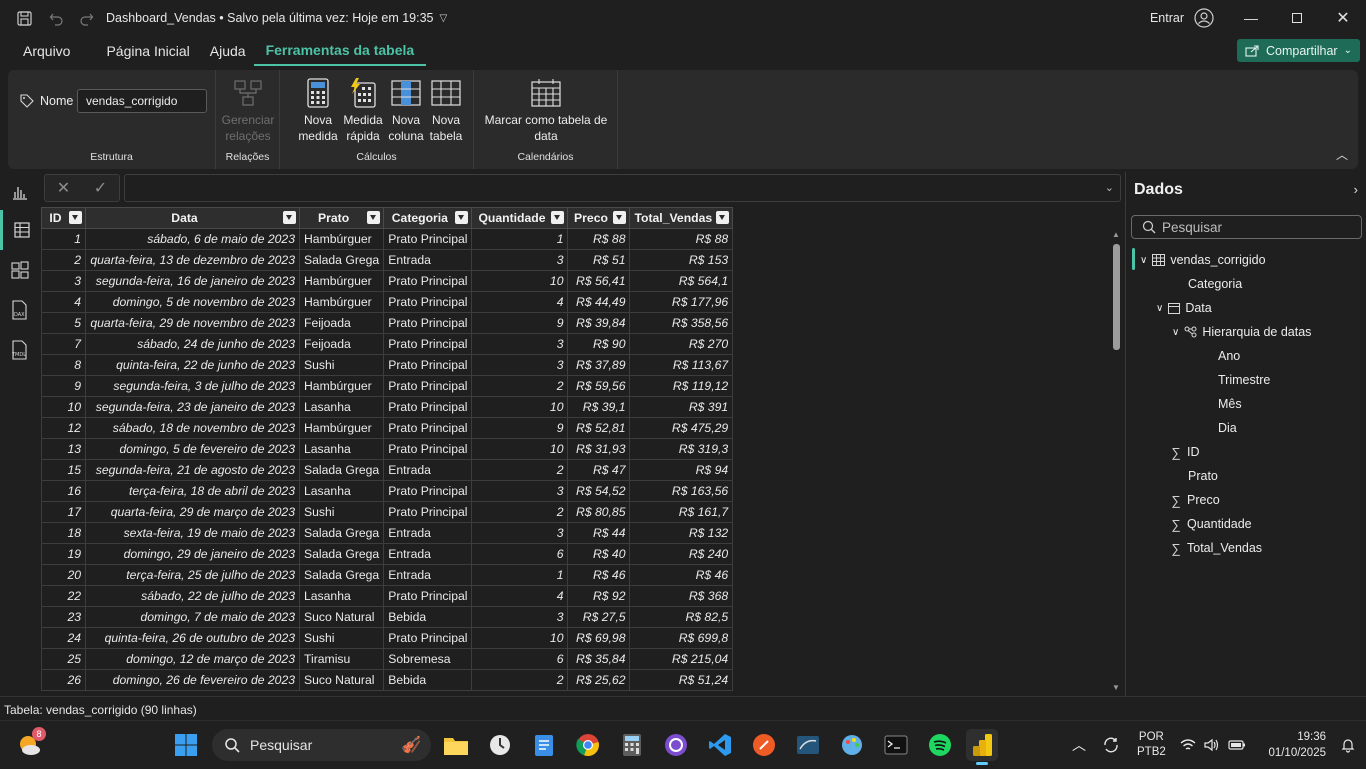 This screenshot has width=1366, height=769. Describe the element at coordinates (192, 659) in the screenshot. I see `table-cell-data: domingo, 12 de março de 2023` at that location.